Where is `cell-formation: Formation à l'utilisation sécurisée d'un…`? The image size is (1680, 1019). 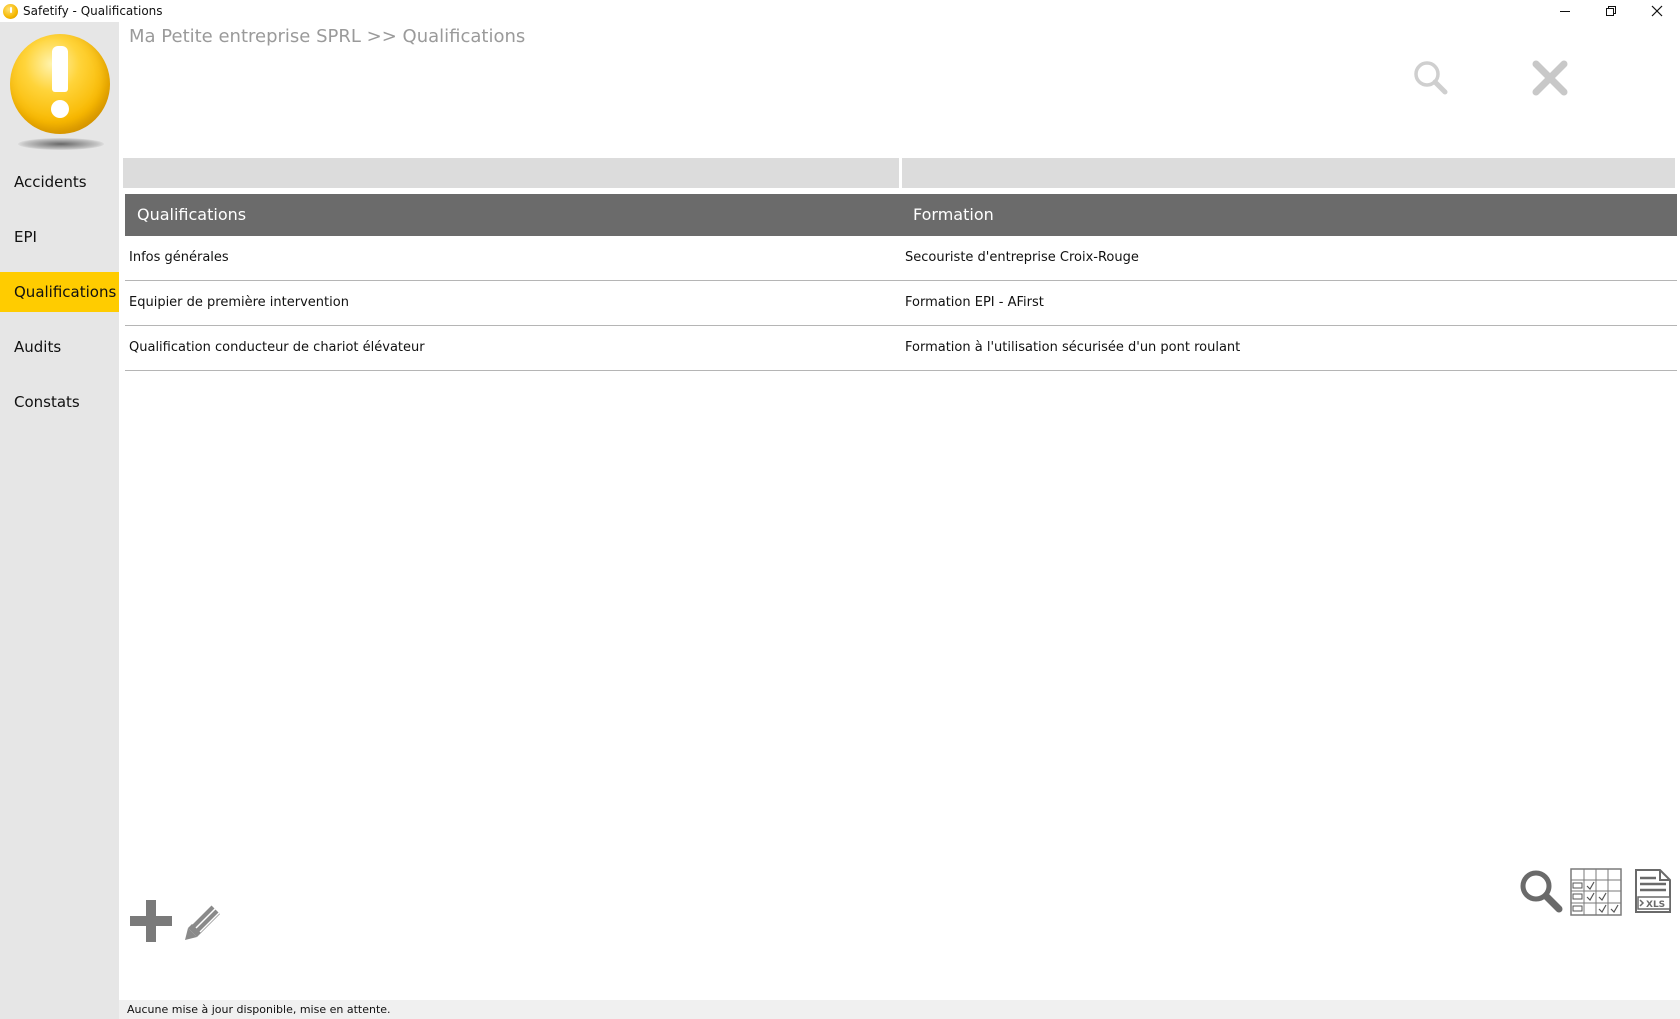
cell-formation: Formation à l'utilisation sécurisée d'un… is located at coordinates (1073, 347).